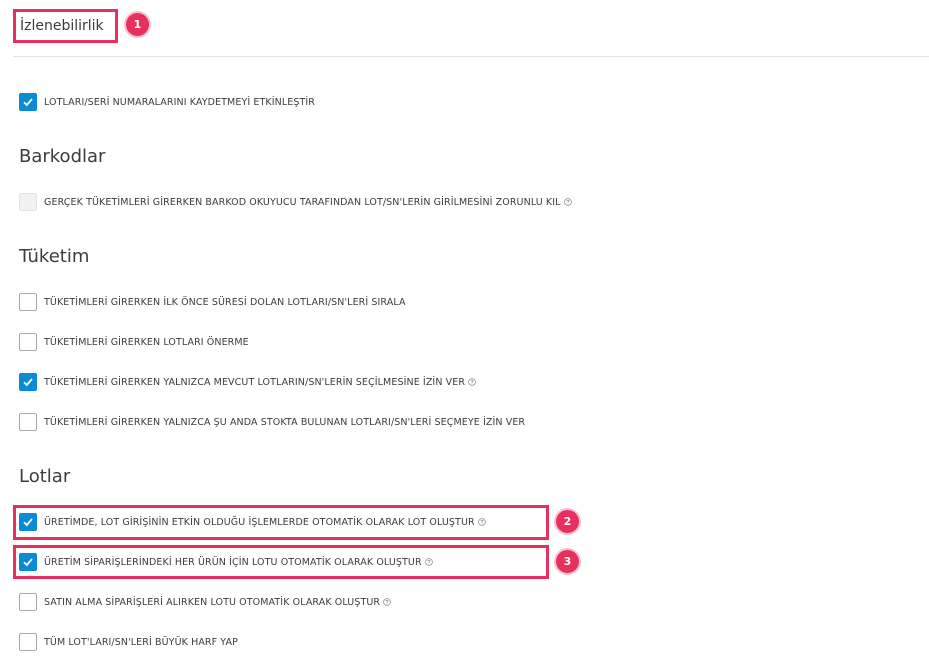  Describe the element at coordinates (62, 26) in the screenshot. I see `page-title: İzlenebilirlik` at that location.